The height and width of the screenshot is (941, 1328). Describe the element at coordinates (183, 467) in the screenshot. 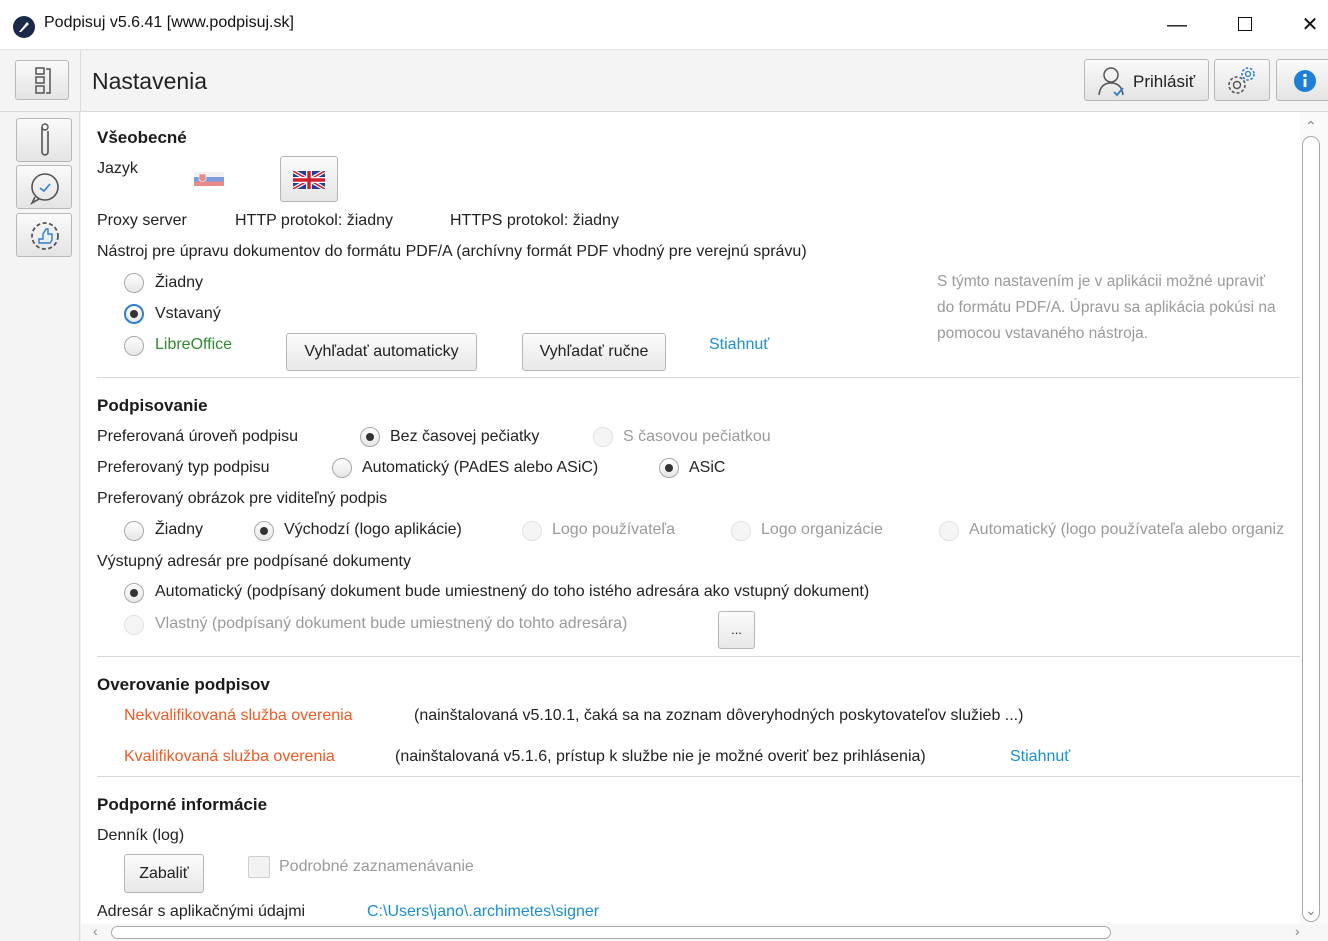

I see `signature-type-label: Preferovaný typ podpisu` at that location.